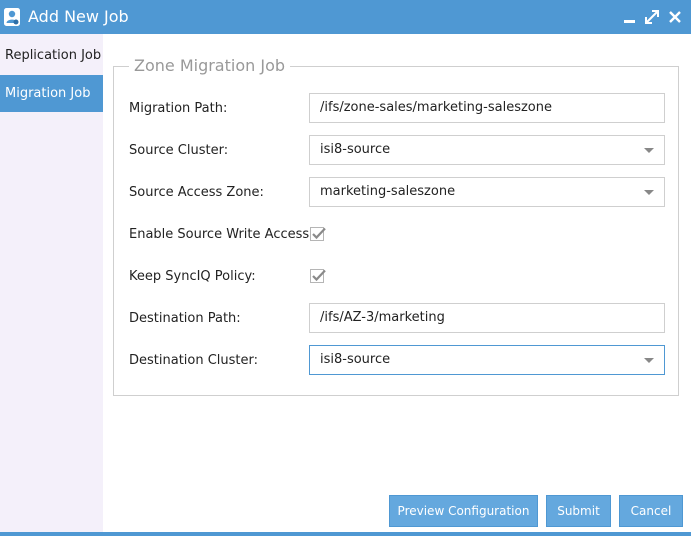 The width and height of the screenshot is (691, 536). Describe the element at coordinates (78, 16) in the screenshot. I see `window-title: Add New Job` at that location.